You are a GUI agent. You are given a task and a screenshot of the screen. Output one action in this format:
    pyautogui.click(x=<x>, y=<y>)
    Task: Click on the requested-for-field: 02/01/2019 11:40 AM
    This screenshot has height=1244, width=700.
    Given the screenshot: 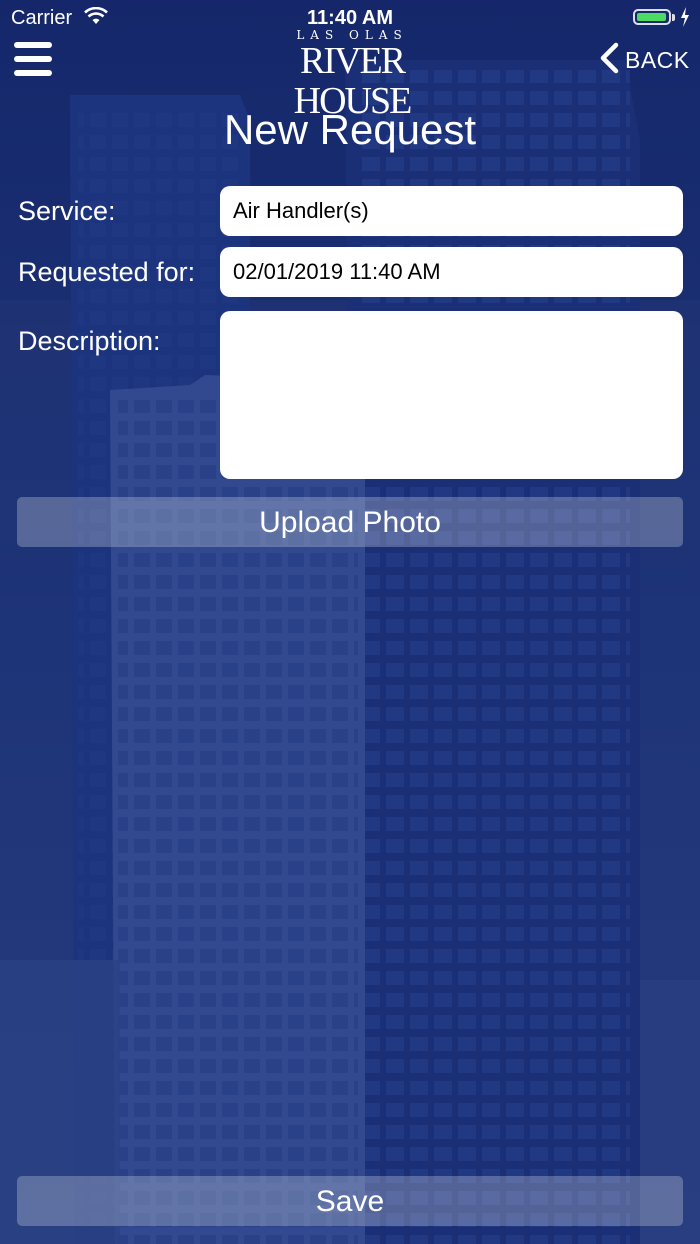 What is the action you would take?
    pyautogui.click(x=451, y=272)
    